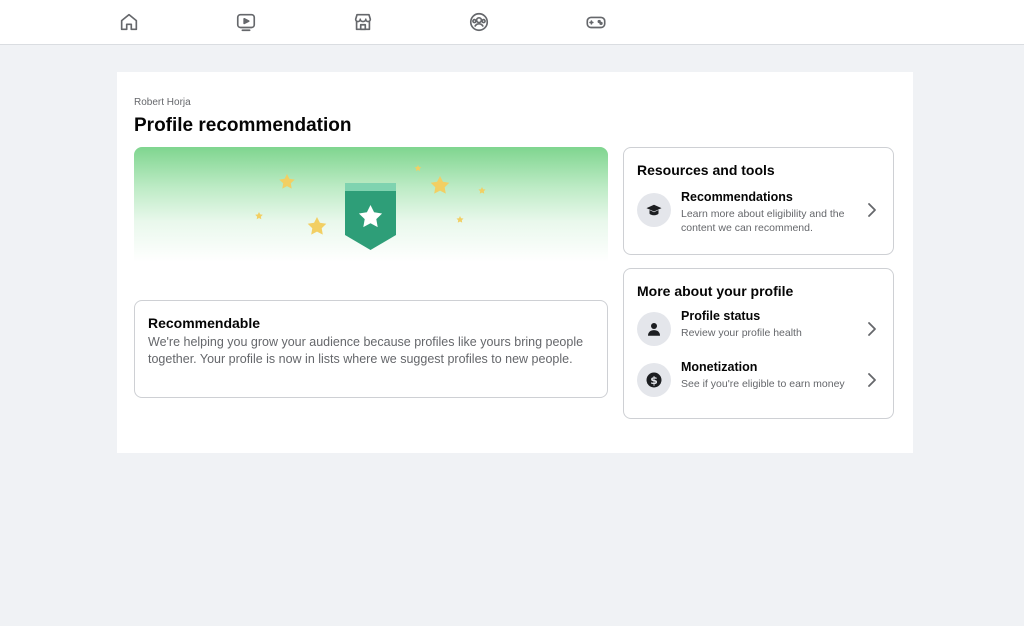  I want to click on monetization-title: Monetization, so click(719, 367).